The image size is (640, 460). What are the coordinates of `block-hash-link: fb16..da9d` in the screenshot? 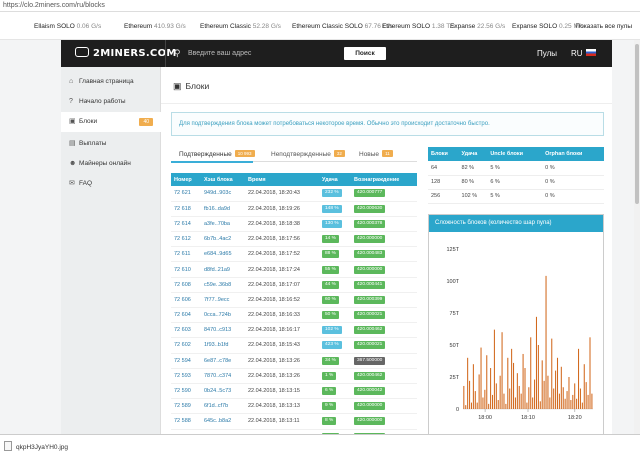 It's located at (223, 209).